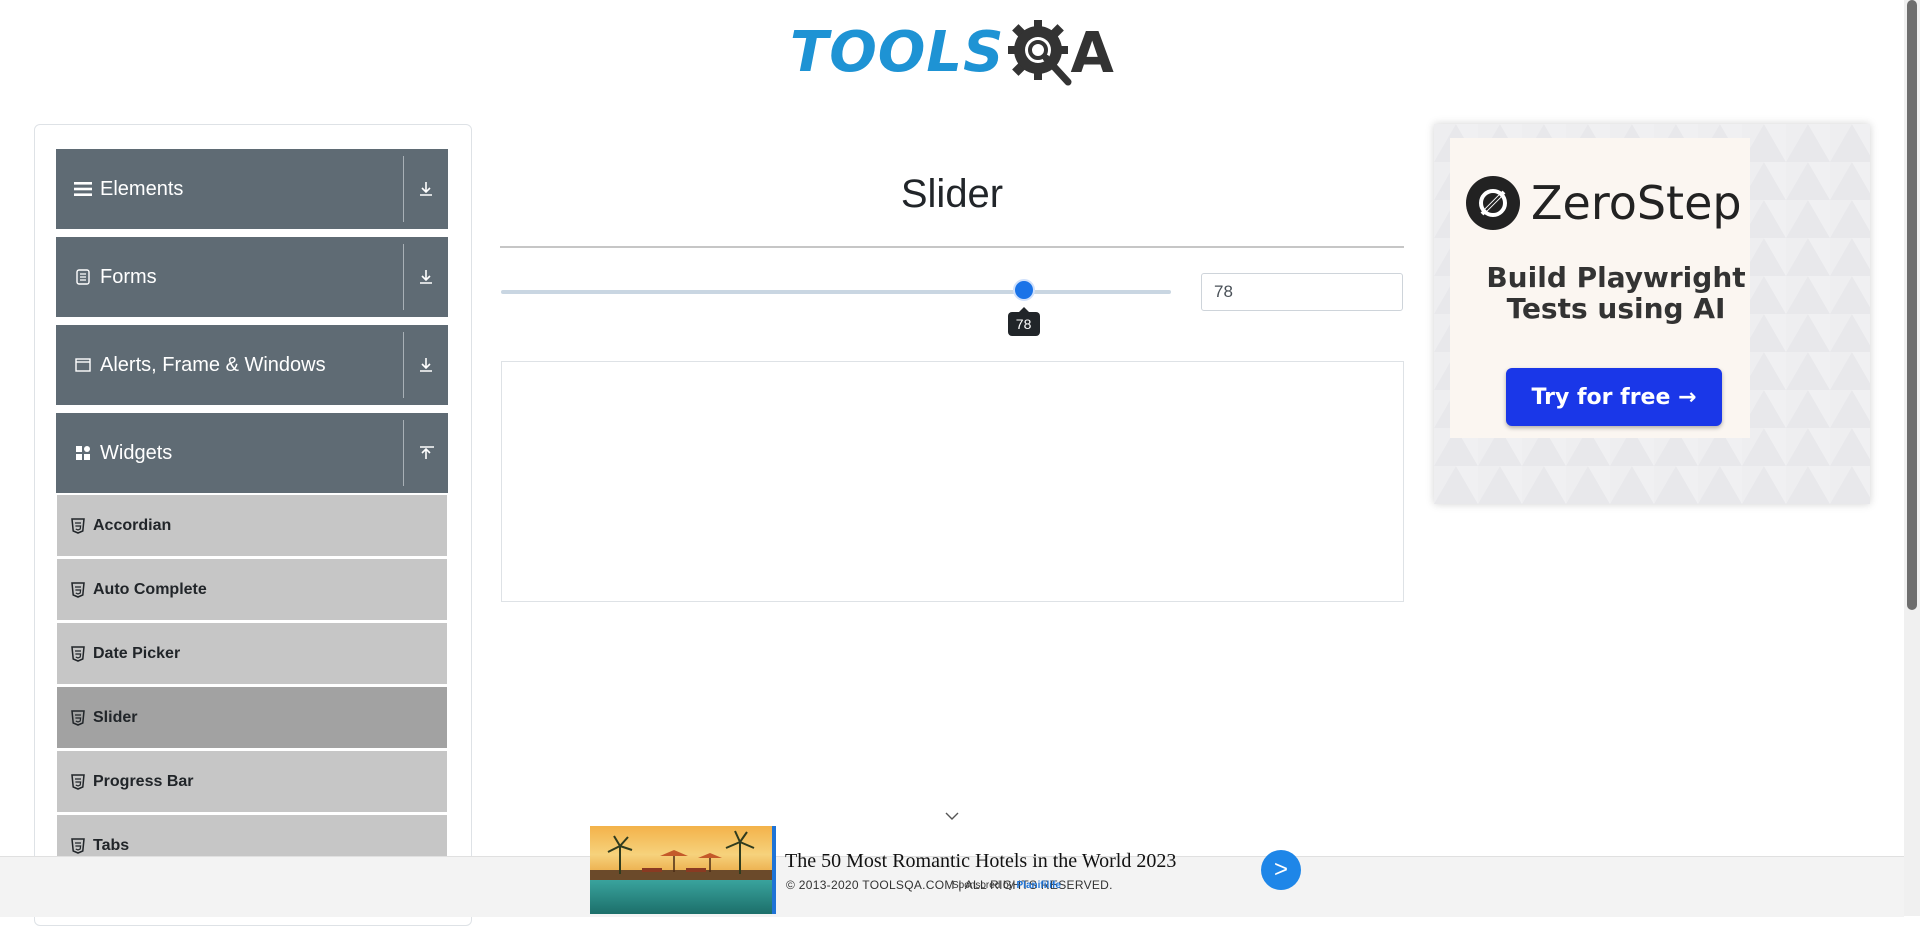 Image resolution: width=1920 pixels, height=926 pixels. Describe the element at coordinates (111, 845) in the screenshot. I see `menu-item-label: Tabs` at that location.